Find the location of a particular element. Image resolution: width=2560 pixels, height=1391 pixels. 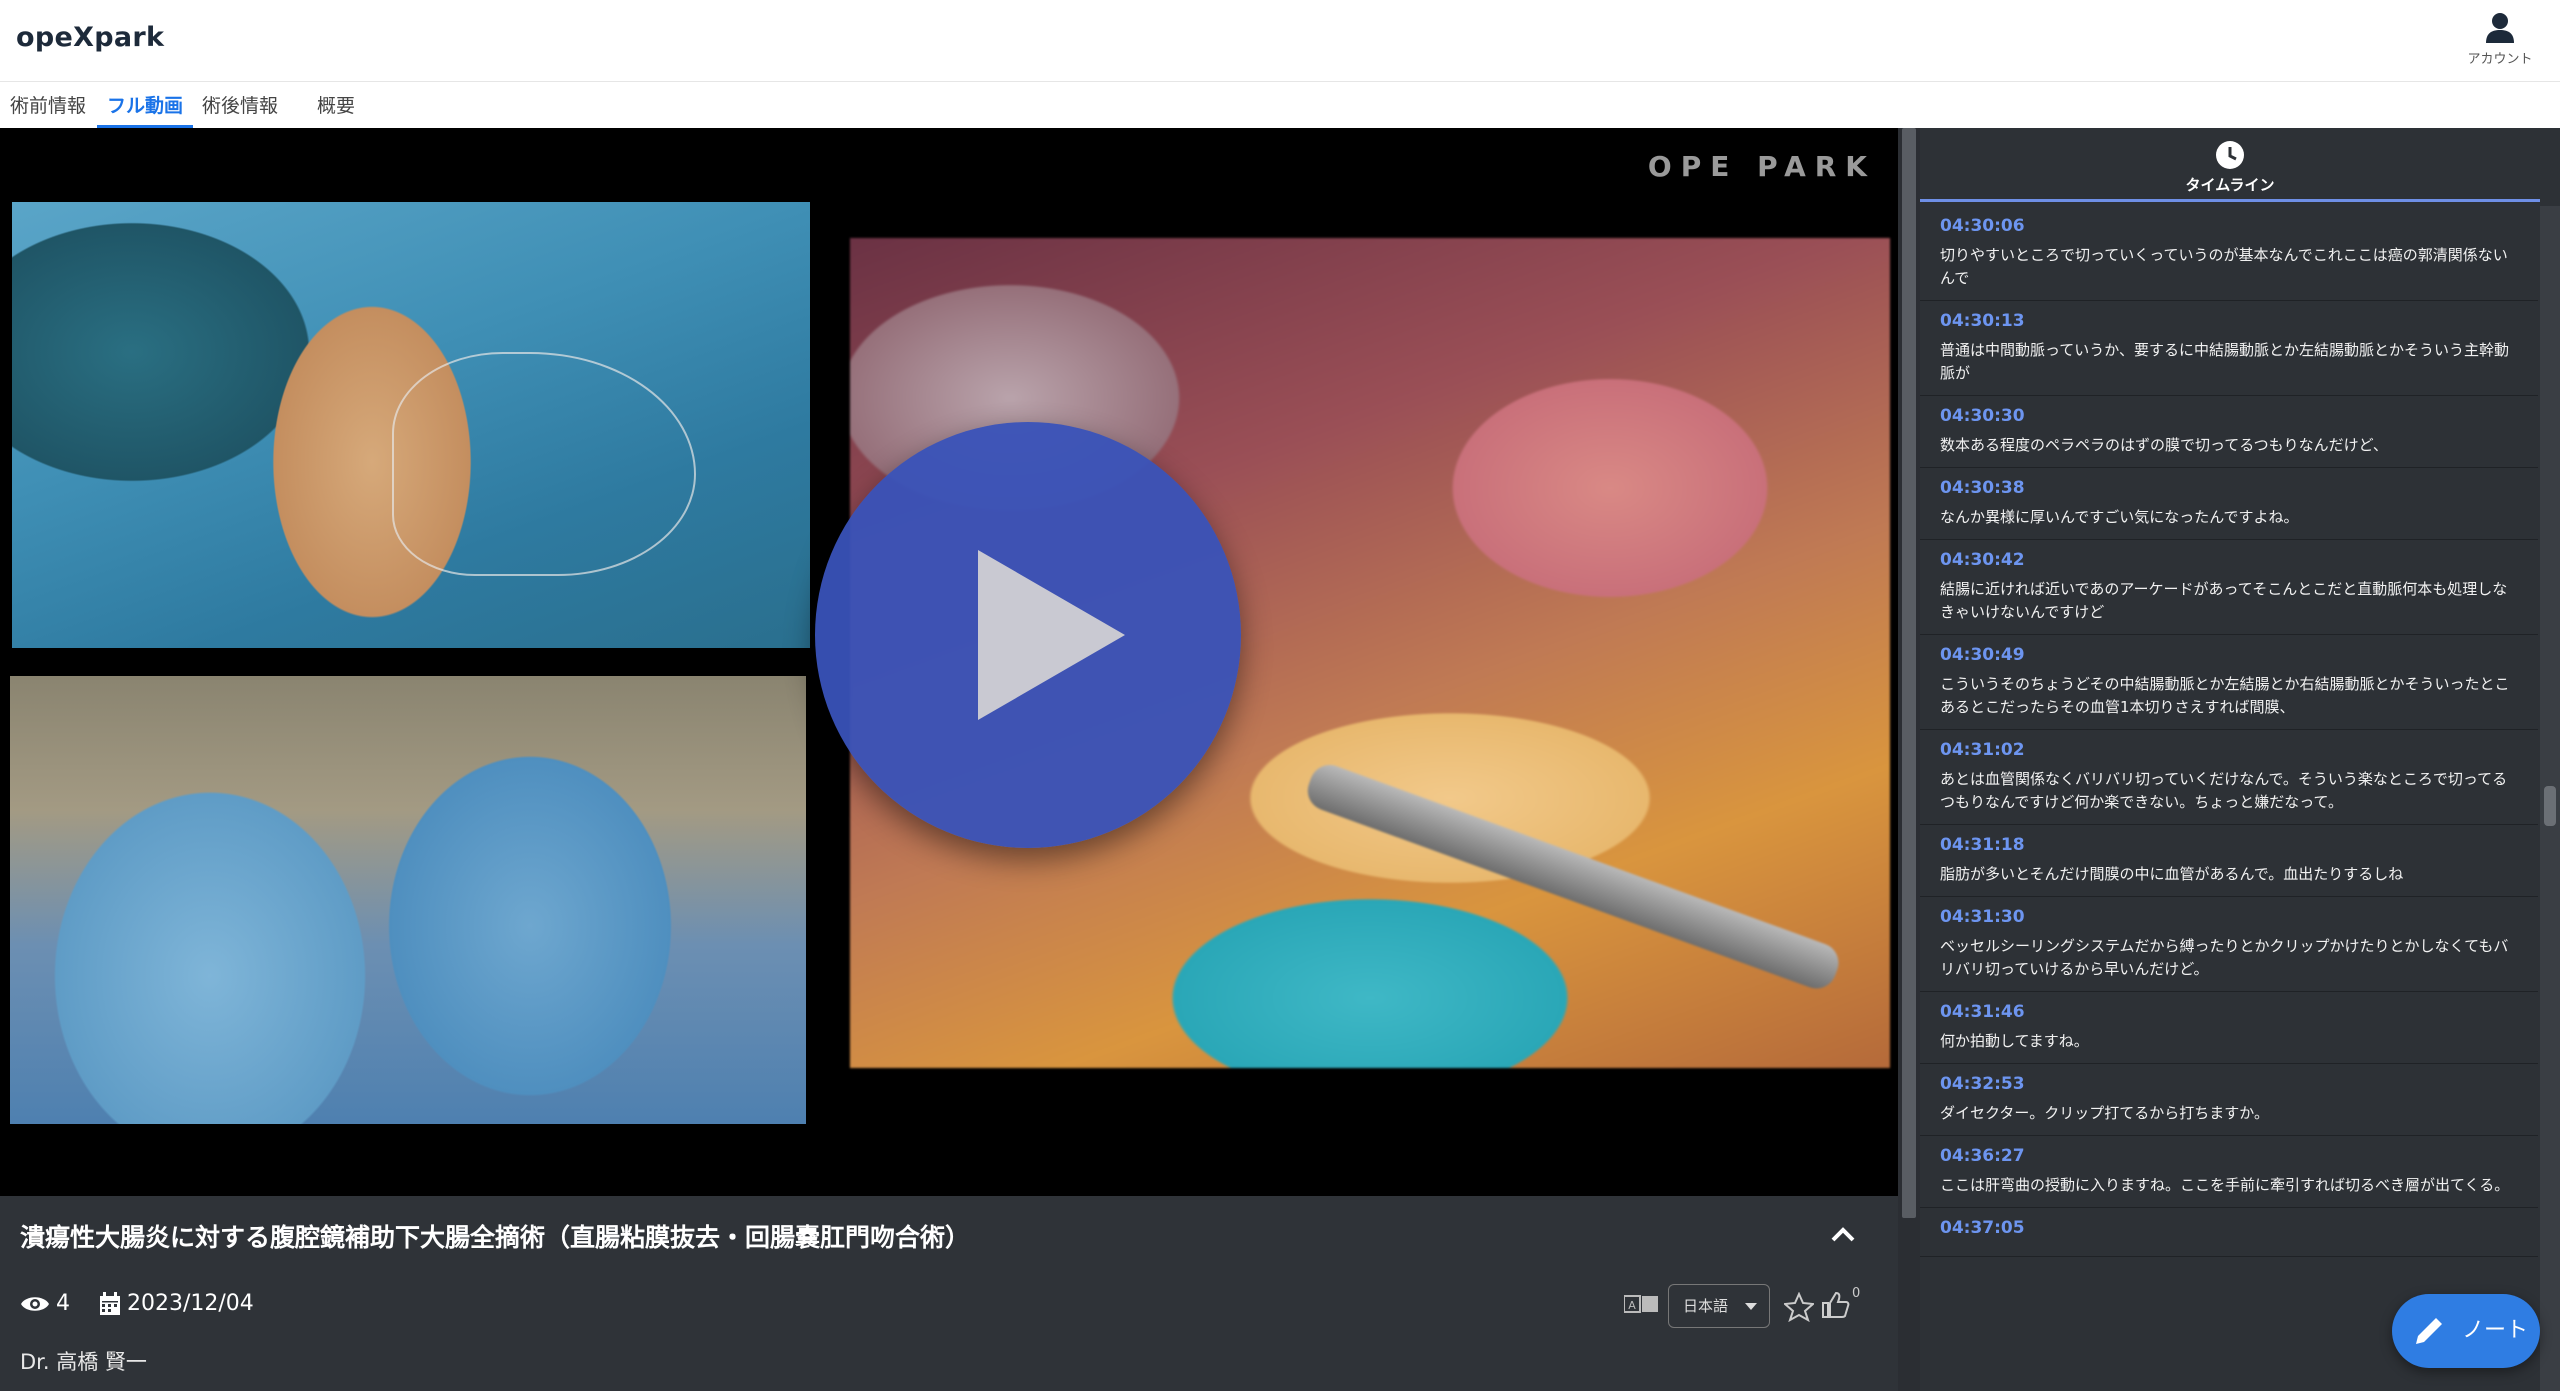

page-scrollbar is located at coordinates (1909, 759).